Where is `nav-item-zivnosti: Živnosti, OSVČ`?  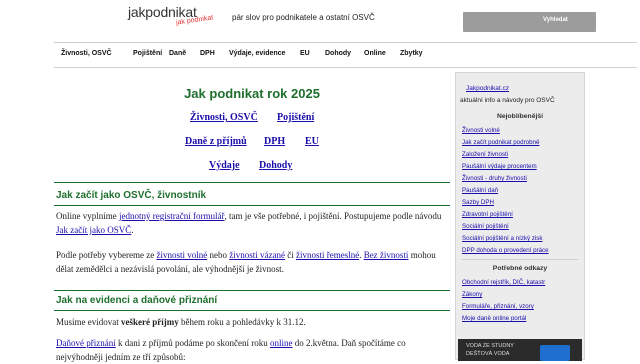
nav-item-zivnosti: Živnosti, OSVČ is located at coordinates (86, 53).